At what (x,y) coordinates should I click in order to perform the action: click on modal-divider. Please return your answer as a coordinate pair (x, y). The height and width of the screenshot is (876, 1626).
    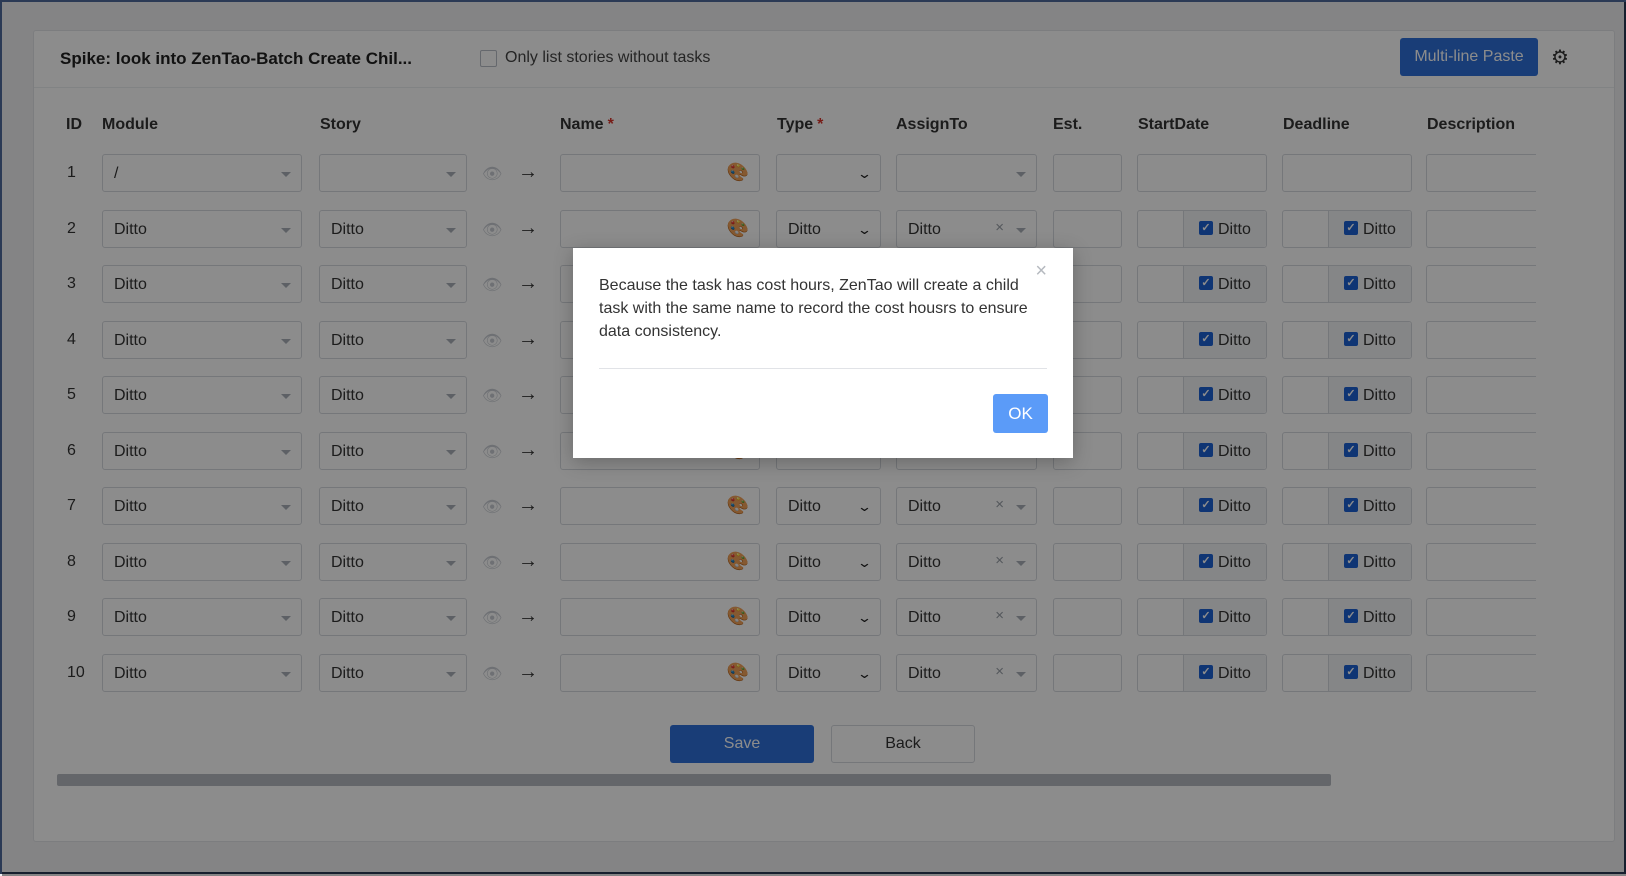
    Looking at the image, I should click on (823, 368).